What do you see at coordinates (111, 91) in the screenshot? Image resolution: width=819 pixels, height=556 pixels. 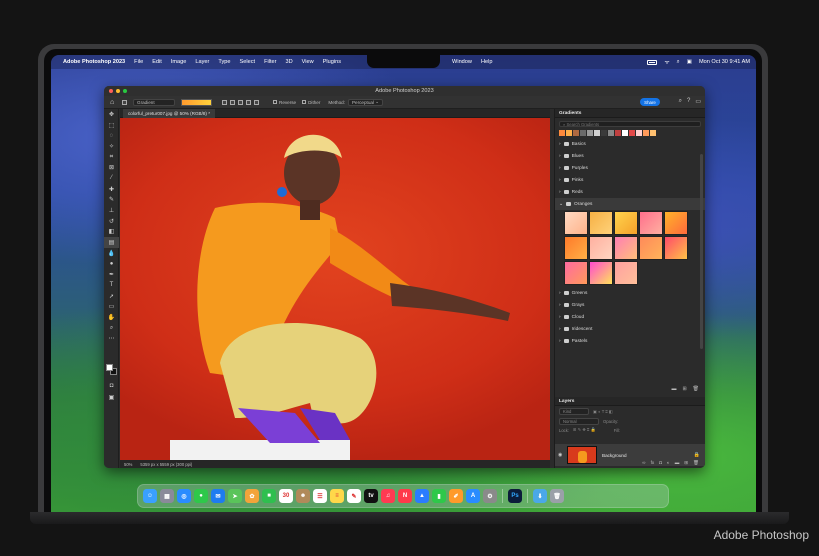 I see `close-button` at bounding box center [111, 91].